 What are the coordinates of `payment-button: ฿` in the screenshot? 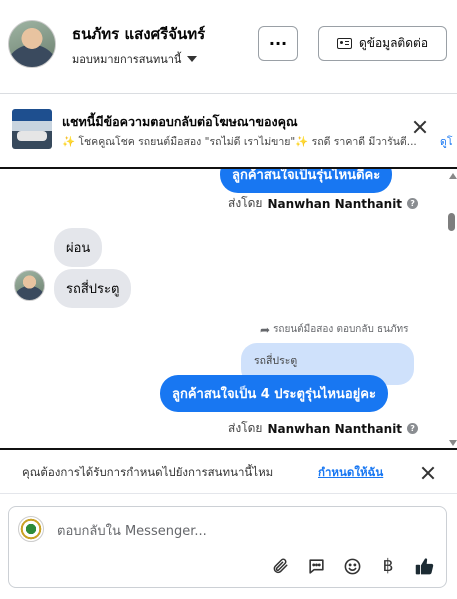 It's located at (388, 566).